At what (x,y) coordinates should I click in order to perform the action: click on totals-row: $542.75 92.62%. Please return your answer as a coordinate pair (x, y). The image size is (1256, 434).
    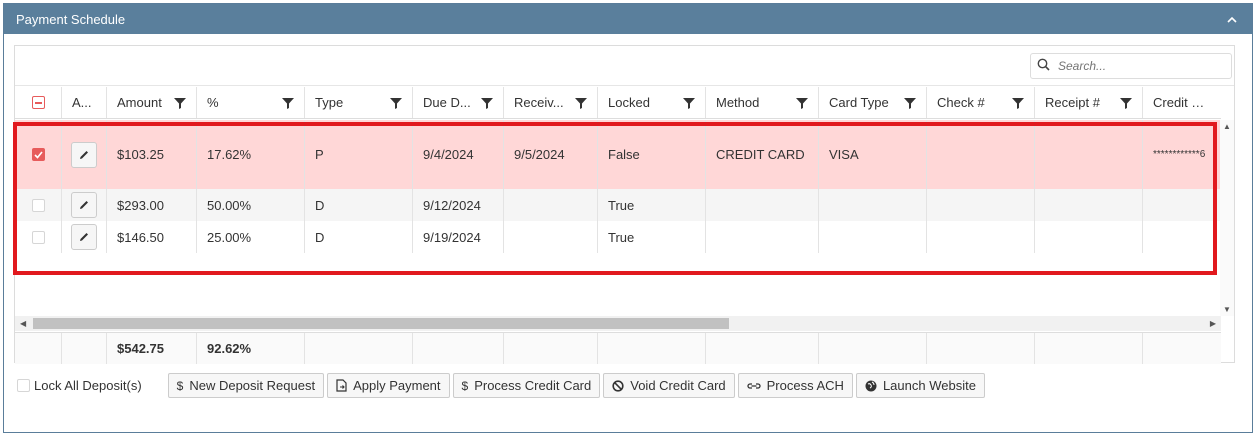
    Looking at the image, I should click on (618, 348).